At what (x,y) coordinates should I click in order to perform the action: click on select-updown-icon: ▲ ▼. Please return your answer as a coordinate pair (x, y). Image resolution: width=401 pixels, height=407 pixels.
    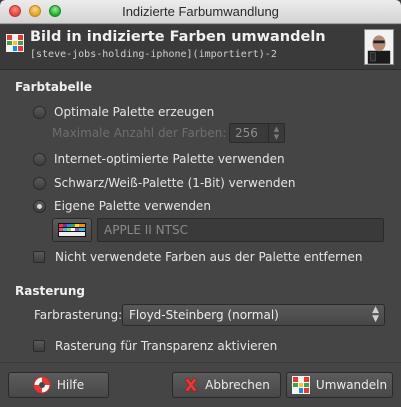
    Looking at the image, I should click on (375, 314).